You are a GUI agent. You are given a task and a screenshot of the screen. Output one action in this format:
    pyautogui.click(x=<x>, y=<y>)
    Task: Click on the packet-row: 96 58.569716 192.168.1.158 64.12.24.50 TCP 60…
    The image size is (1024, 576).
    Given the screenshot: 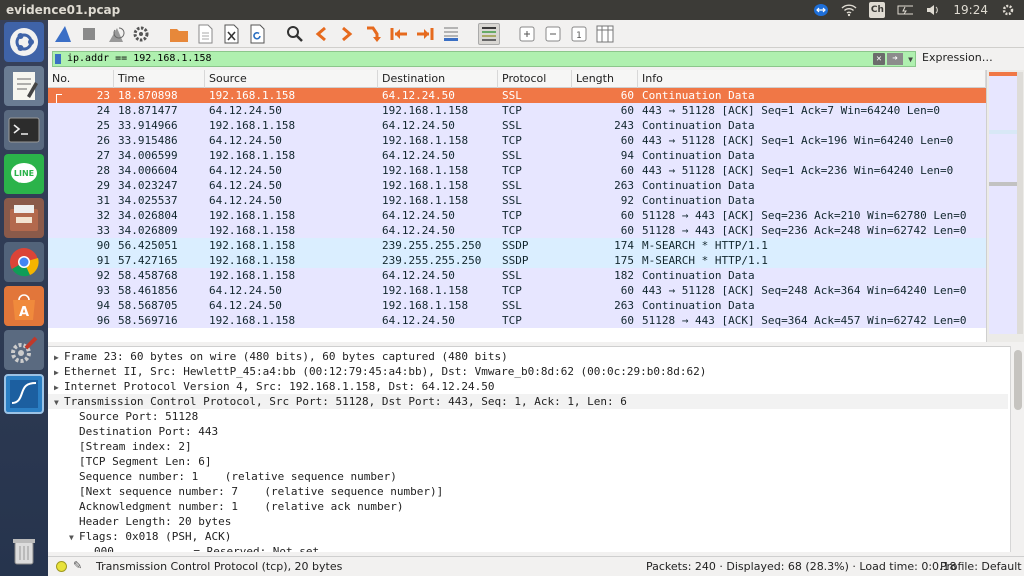 What is the action you would take?
    pyautogui.click(x=517, y=320)
    